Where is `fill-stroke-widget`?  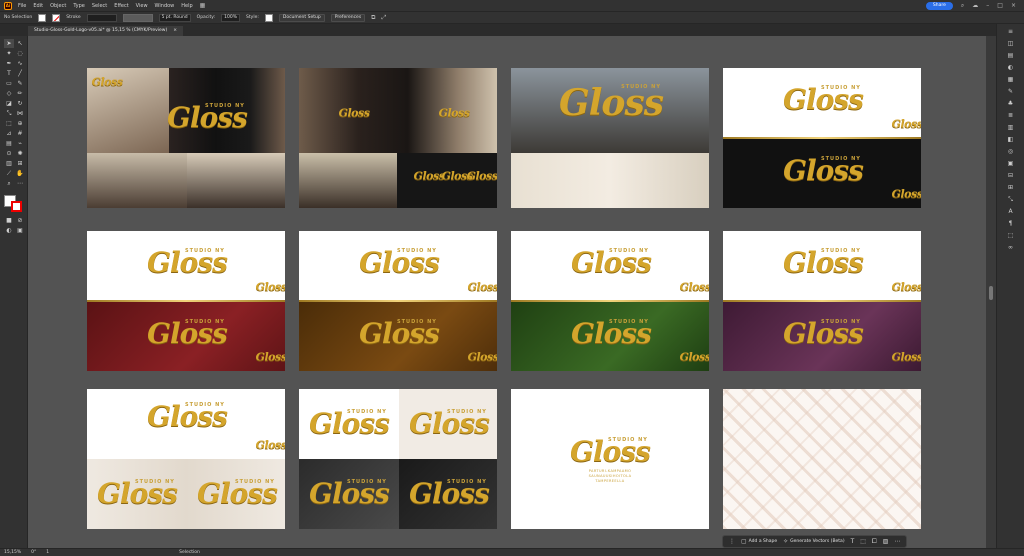
fill-stroke-widget is located at coordinates (14, 204).